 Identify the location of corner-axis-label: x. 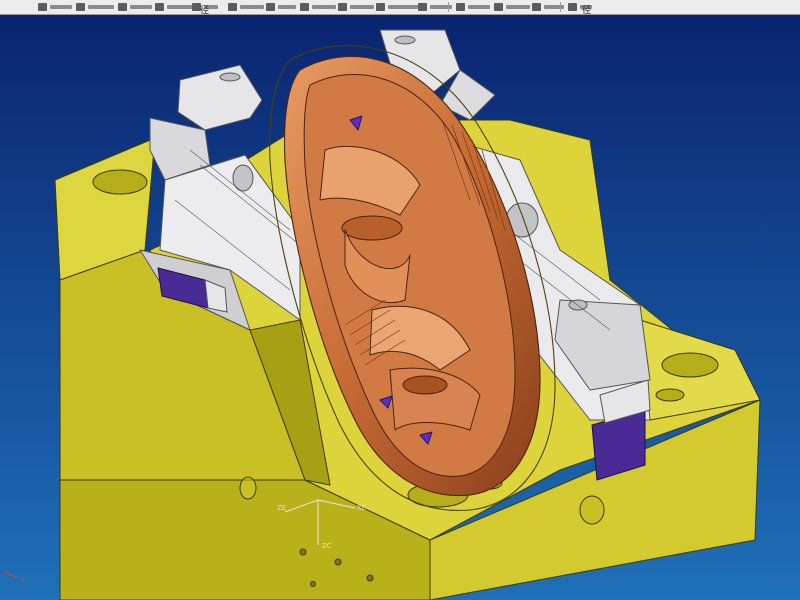
(22, 579).